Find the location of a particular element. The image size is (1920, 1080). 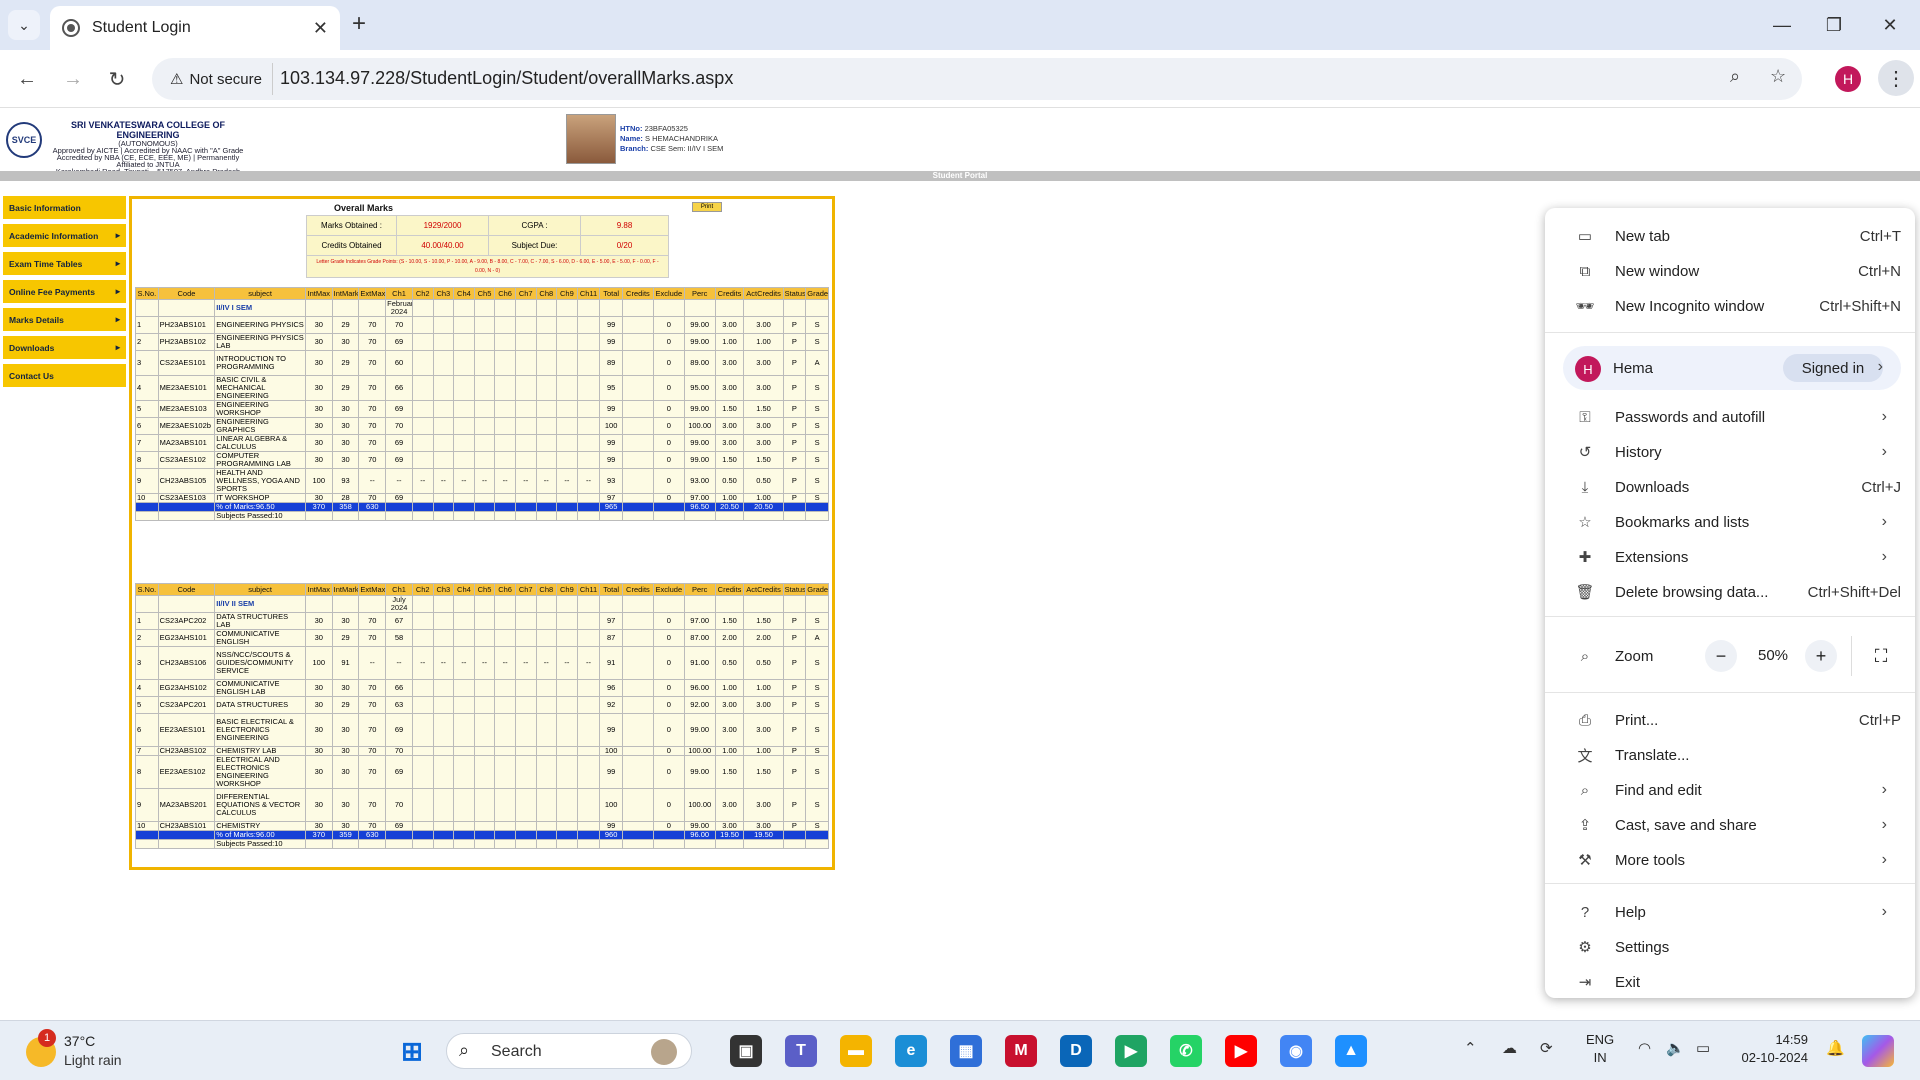

back-button: ← is located at coordinates (27, 79).